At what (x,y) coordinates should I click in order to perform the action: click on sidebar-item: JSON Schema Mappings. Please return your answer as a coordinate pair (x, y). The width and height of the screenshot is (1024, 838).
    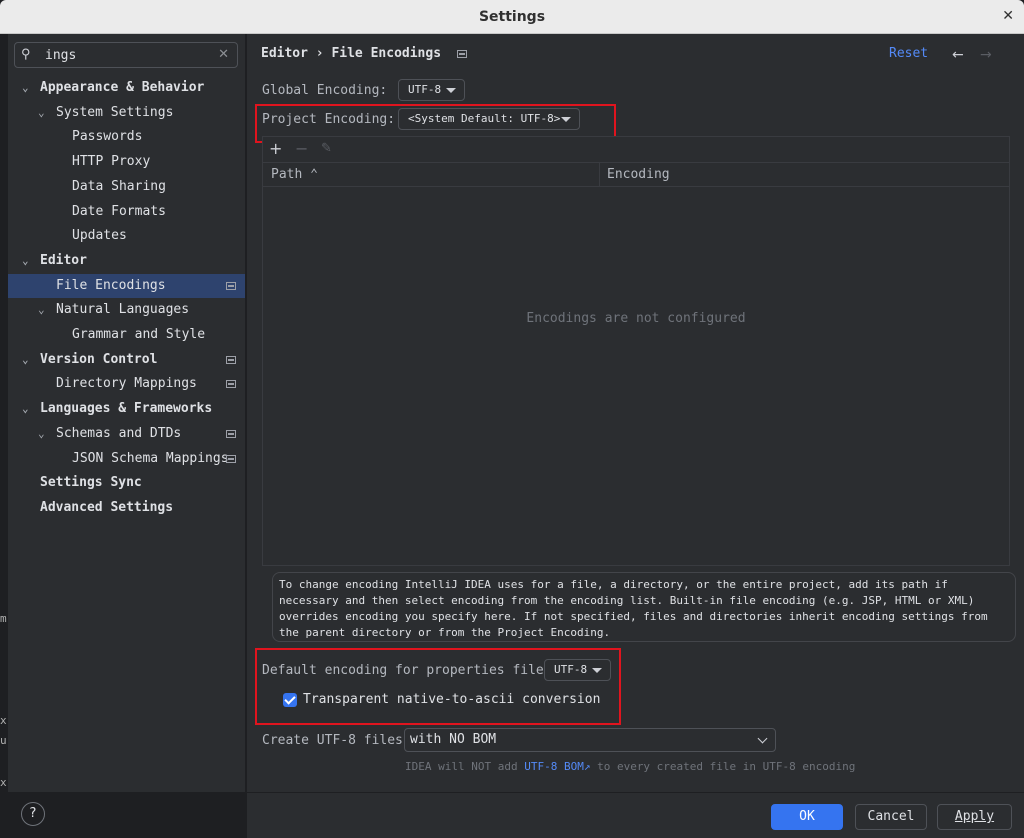
    Looking at the image, I should click on (126, 459).